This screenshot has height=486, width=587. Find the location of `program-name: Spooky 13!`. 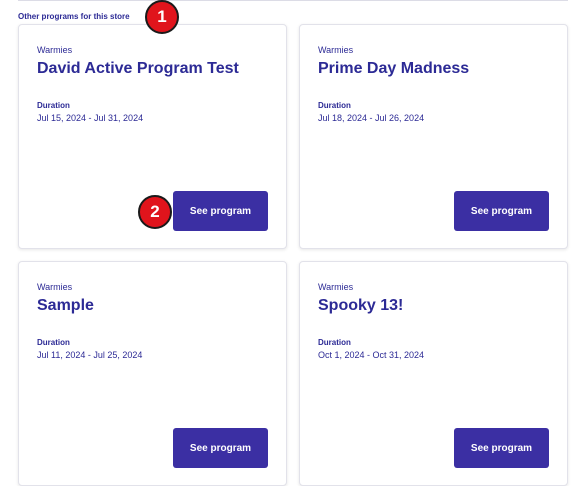

program-name: Spooky 13! is located at coordinates (361, 305).